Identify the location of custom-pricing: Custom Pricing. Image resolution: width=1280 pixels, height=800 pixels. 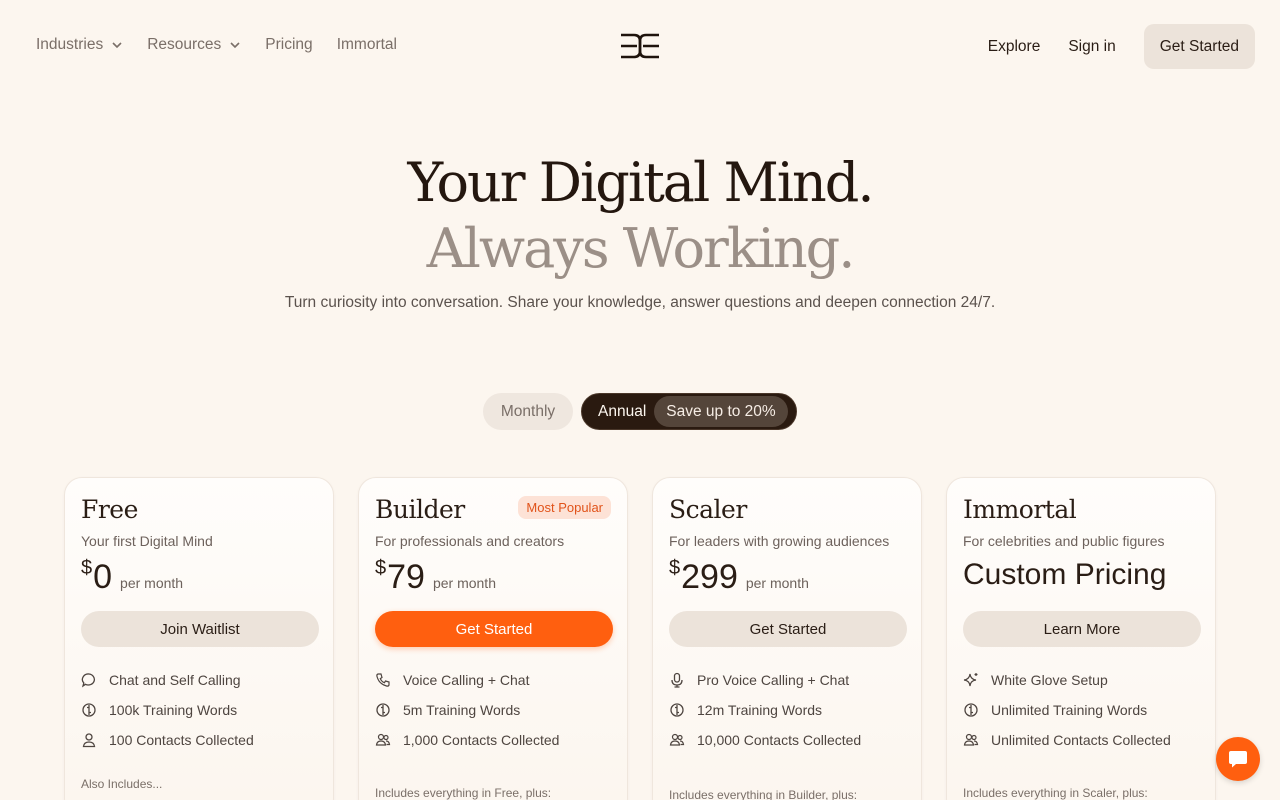
(1065, 574).